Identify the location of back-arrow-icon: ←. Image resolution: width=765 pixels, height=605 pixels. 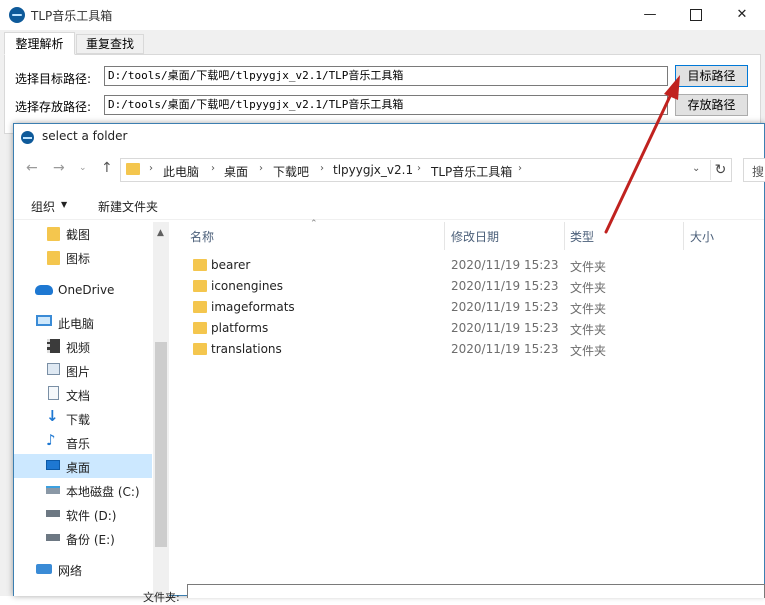
(32, 168).